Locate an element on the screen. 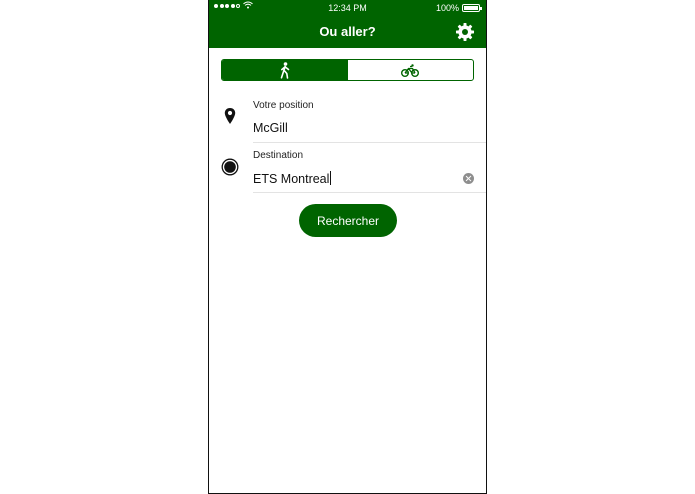 This screenshot has width=695, height=494. page-title: Ou aller? is located at coordinates (347, 31).